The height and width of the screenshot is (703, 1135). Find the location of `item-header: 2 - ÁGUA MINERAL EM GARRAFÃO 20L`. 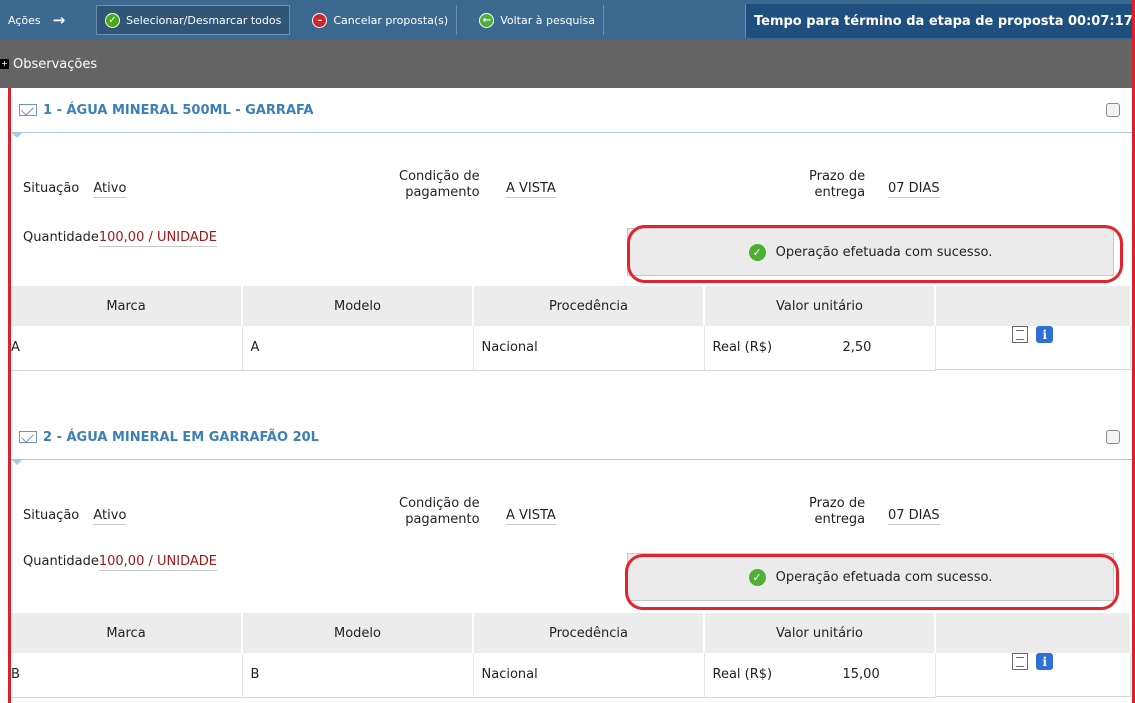

item-header: 2 - ÁGUA MINERAL EM GARRAFÃO 20L is located at coordinates (571, 437).